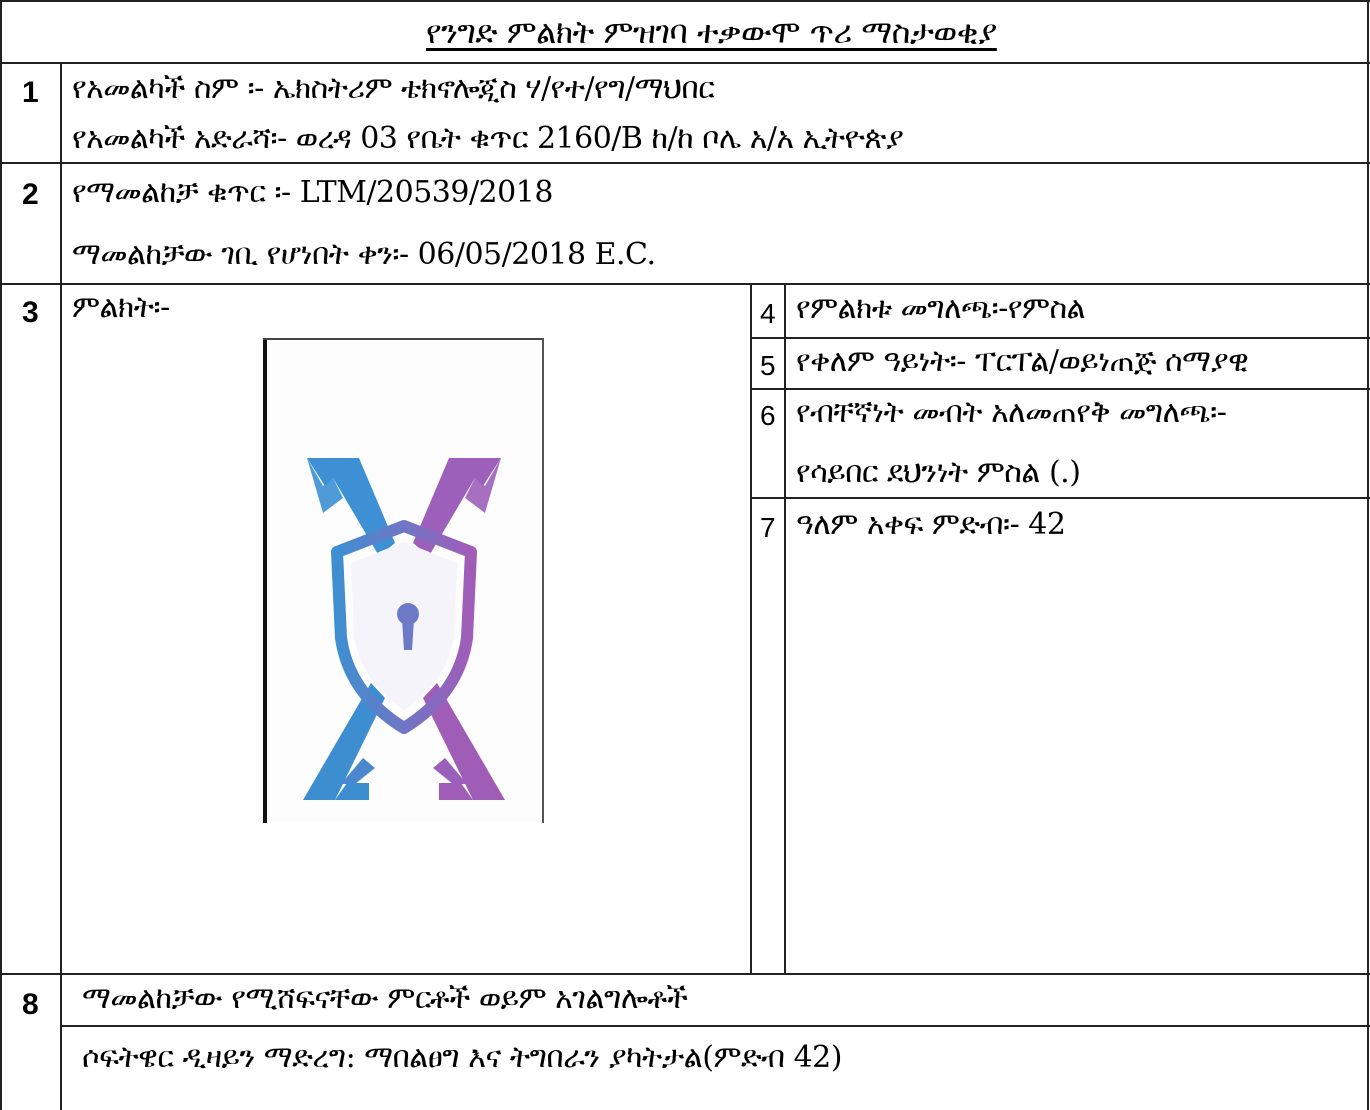 Image resolution: width=1370 pixels, height=1110 pixels. What do you see at coordinates (938, 472) in the screenshot?
I see `disclaimer-value: የሳይበር ደህንነት ምስል (.)` at bounding box center [938, 472].